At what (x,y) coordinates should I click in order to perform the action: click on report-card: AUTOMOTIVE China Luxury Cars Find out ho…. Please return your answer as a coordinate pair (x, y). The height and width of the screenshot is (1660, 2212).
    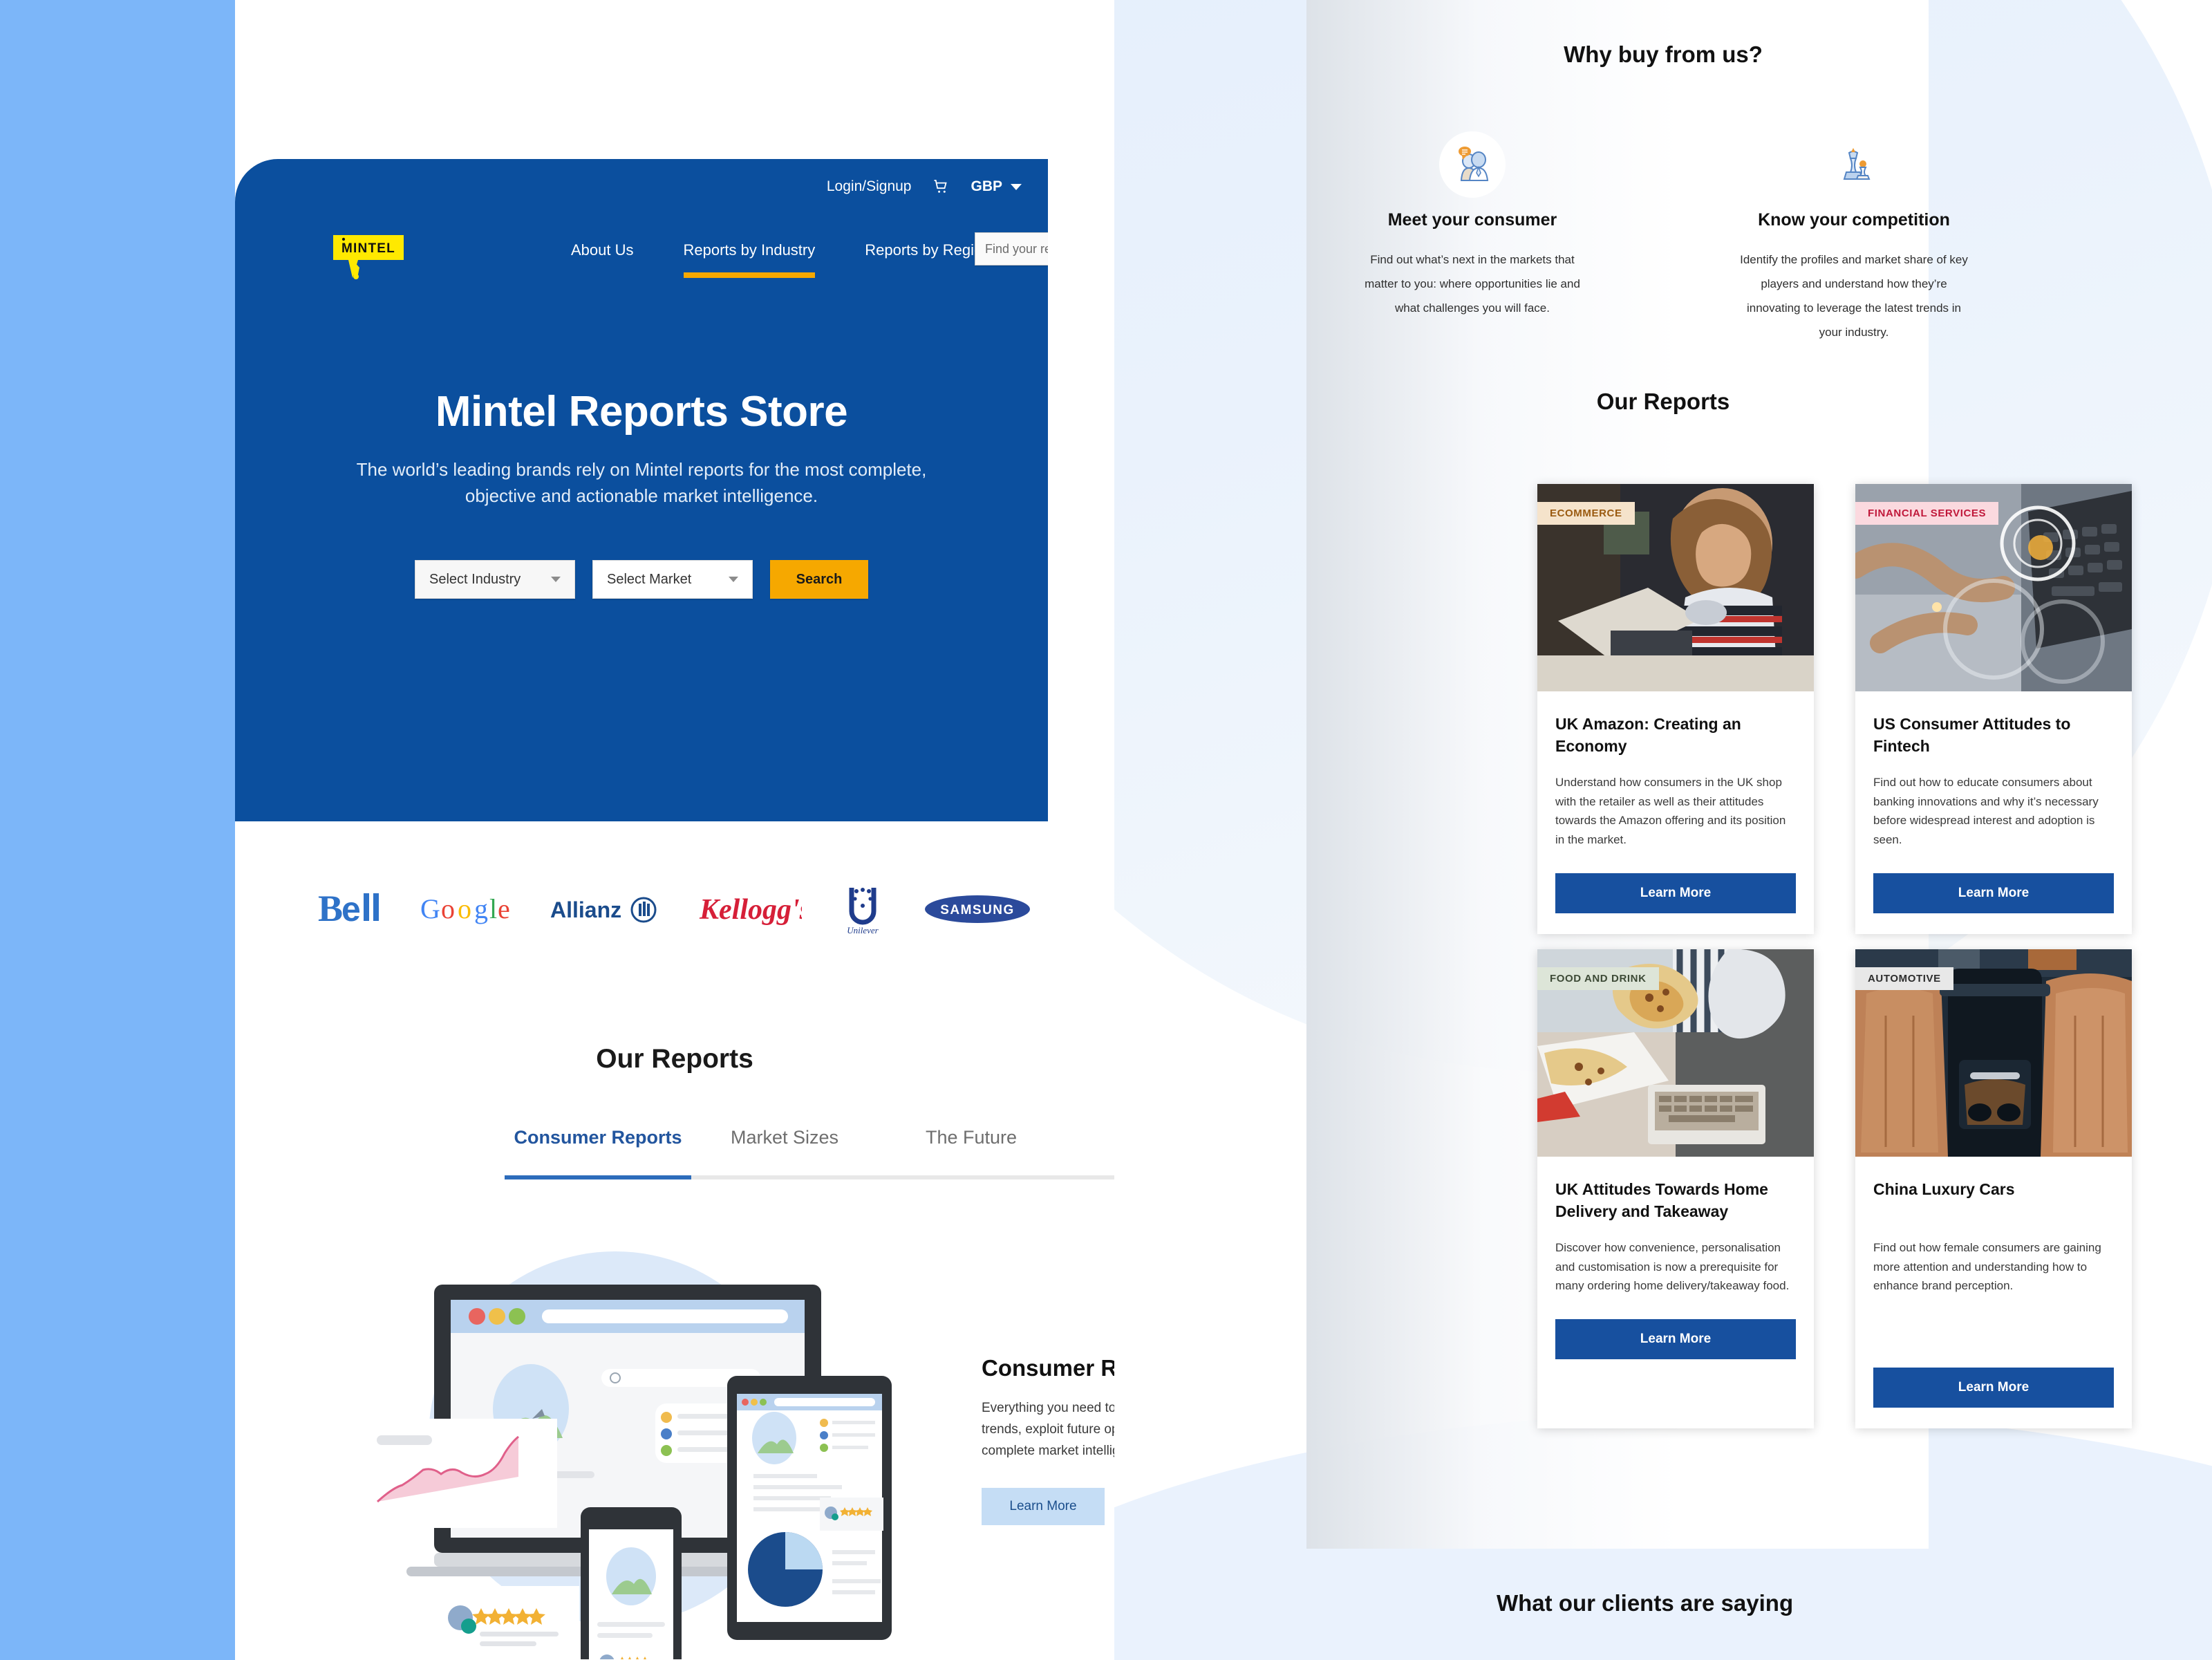
    Looking at the image, I should click on (1994, 1188).